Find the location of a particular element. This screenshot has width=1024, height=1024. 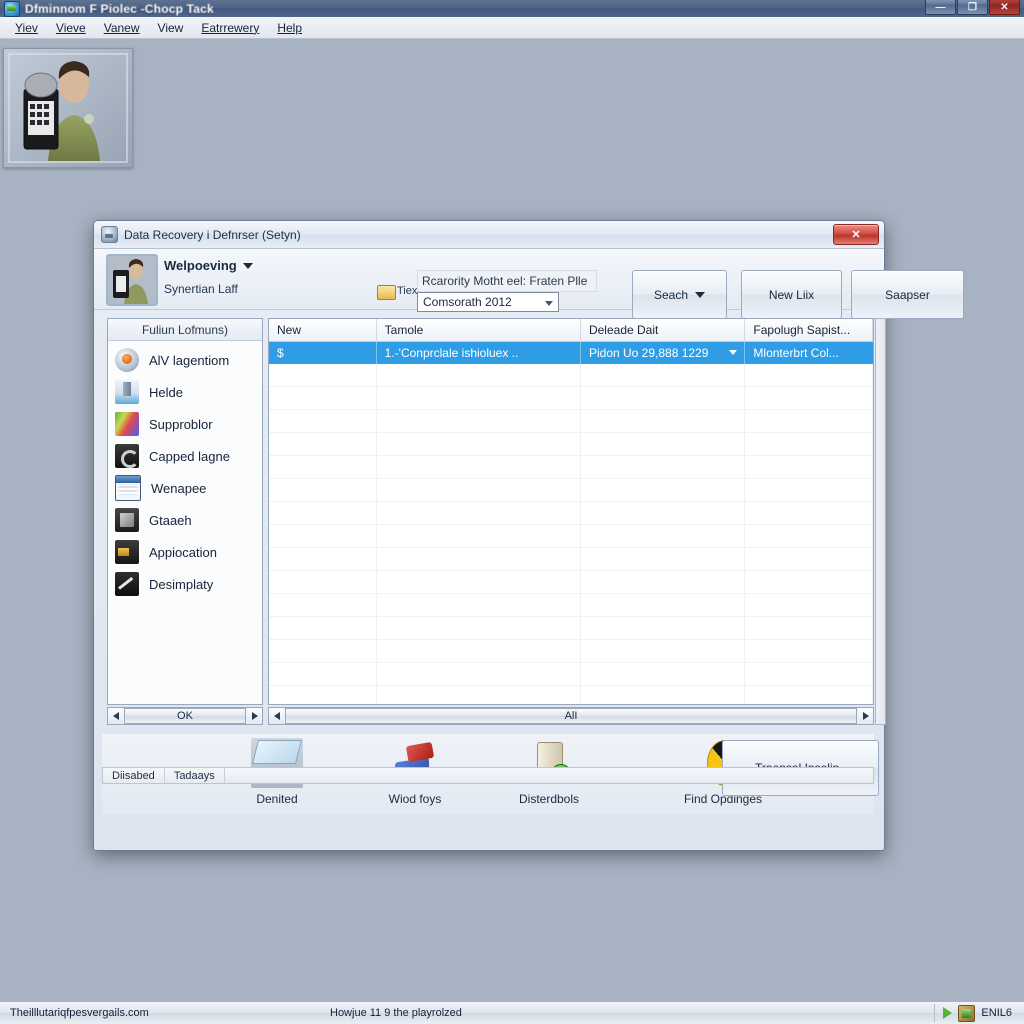

user-name-dropdown: Welpoeving is located at coordinates (208, 265).